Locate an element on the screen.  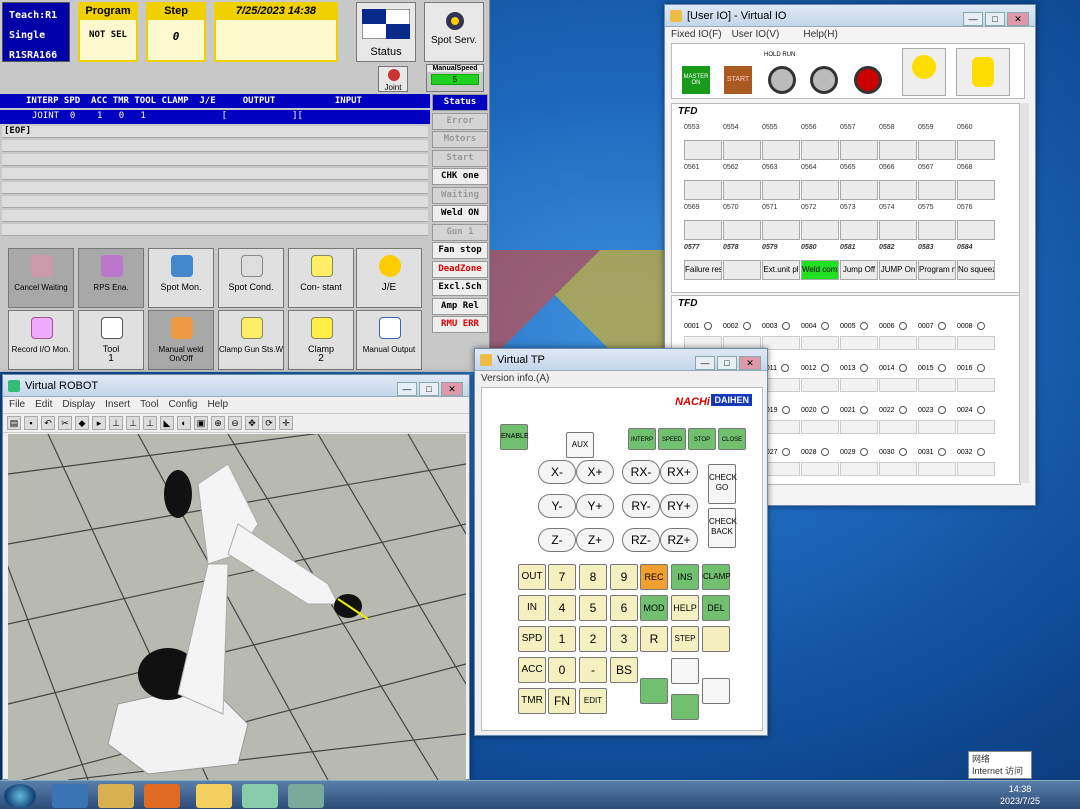
axis-jog-key: X- is located at coordinates (557, 472).